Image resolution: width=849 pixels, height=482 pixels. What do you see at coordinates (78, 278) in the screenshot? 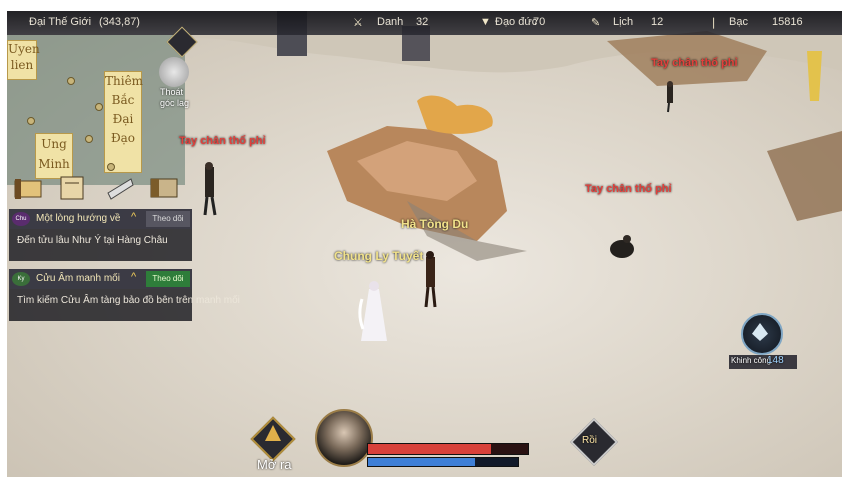
I see `quest-title: Cửu Âm manh mối` at bounding box center [78, 278].